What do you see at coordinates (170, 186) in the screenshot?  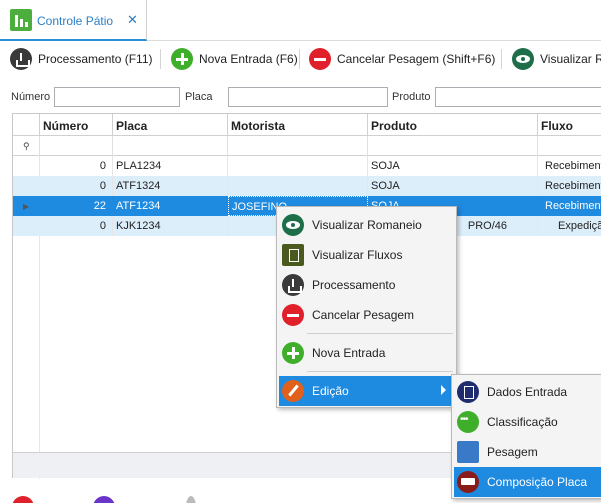 I see `cell-placa: ATF1324` at bounding box center [170, 186].